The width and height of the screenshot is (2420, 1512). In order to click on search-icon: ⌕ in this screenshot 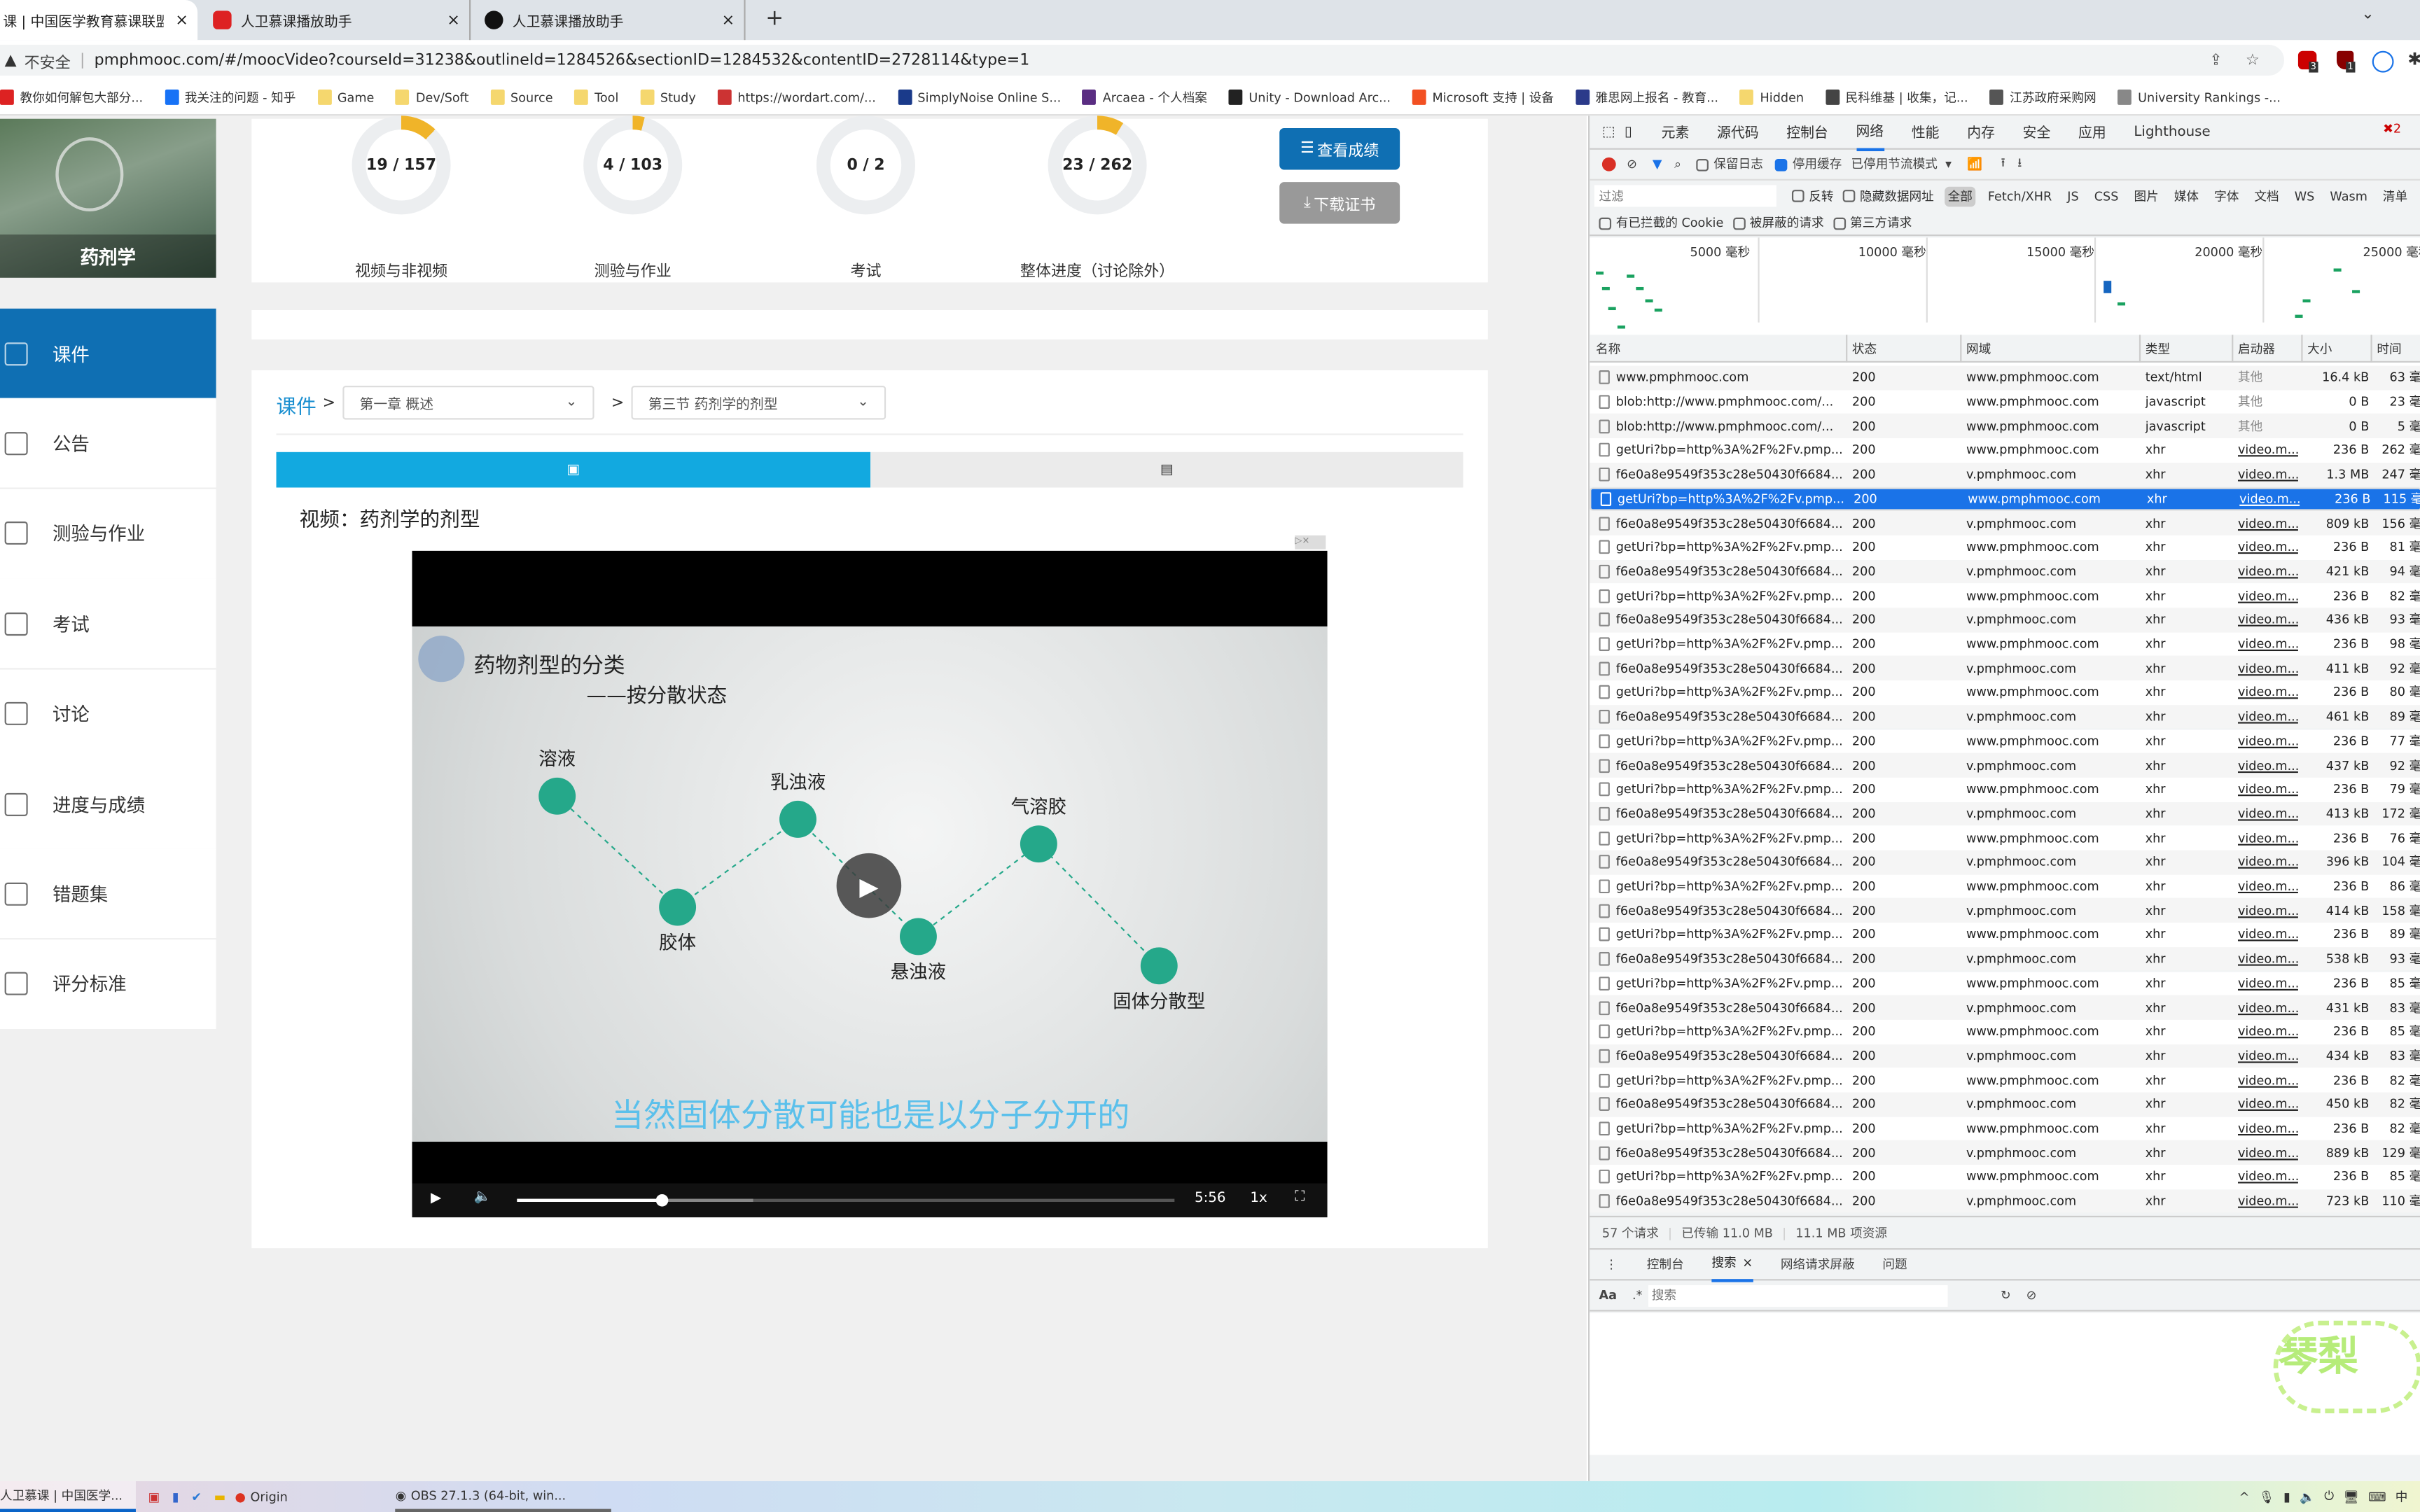, I will do `click(1677, 164)`.